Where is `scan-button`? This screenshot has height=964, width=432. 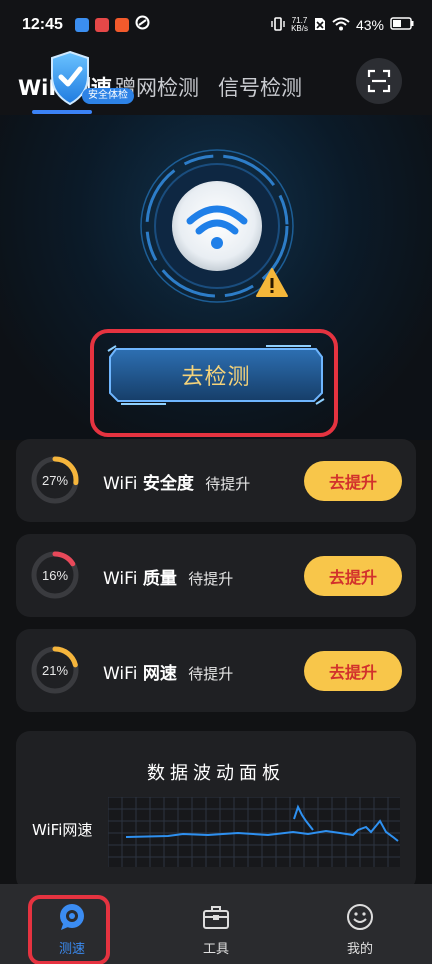 scan-button is located at coordinates (379, 81).